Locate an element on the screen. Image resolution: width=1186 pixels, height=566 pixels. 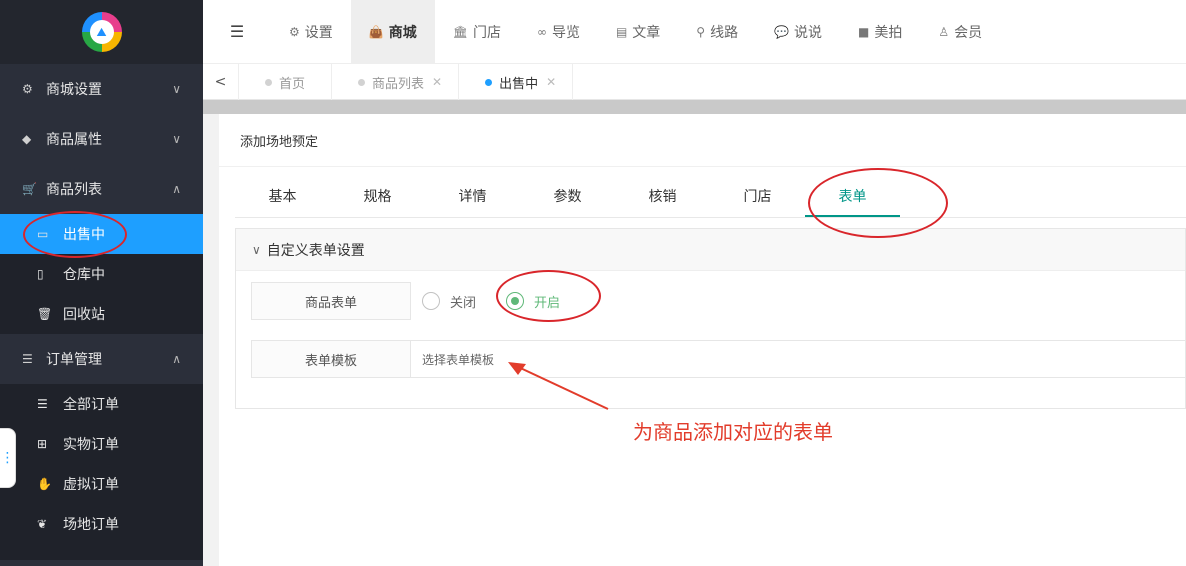
topnav-label: 设置 is located at coordinates (318, 32).